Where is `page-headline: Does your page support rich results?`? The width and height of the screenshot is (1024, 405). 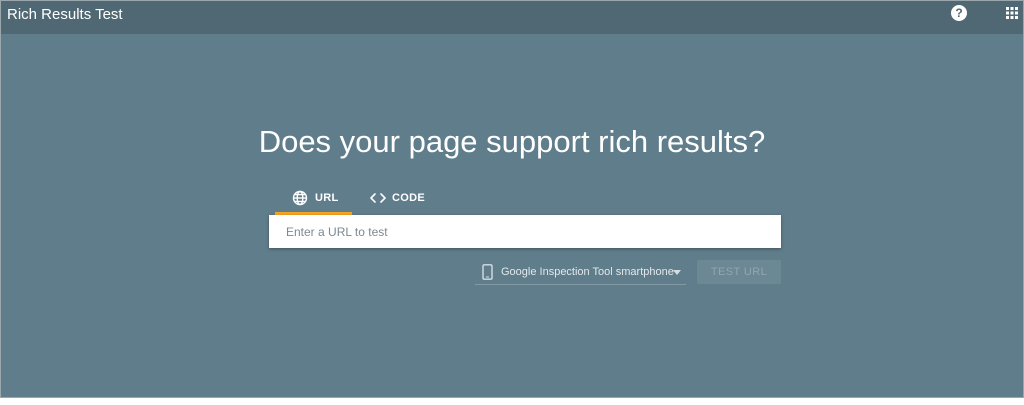 page-headline: Does your page support rich results? is located at coordinates (512, 141).